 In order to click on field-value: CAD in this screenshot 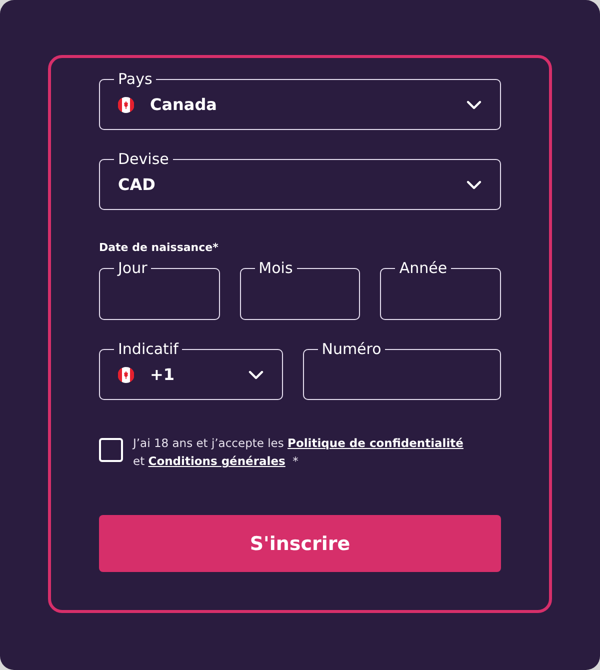, I will do `click(137, 185)`.